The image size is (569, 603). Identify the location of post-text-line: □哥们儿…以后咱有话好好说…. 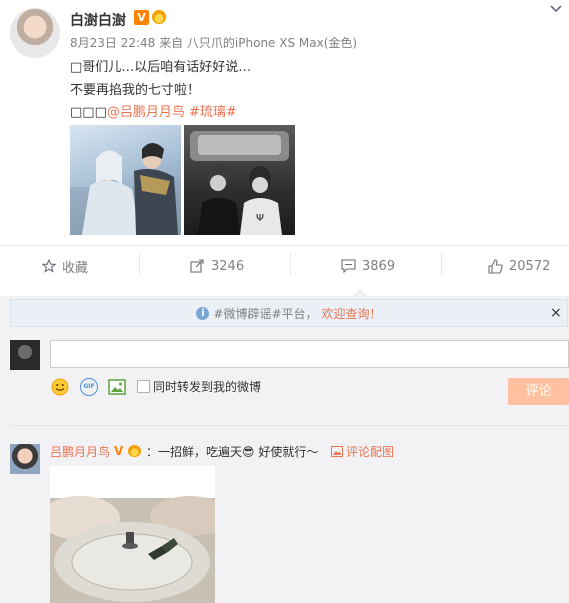
(161, 67).